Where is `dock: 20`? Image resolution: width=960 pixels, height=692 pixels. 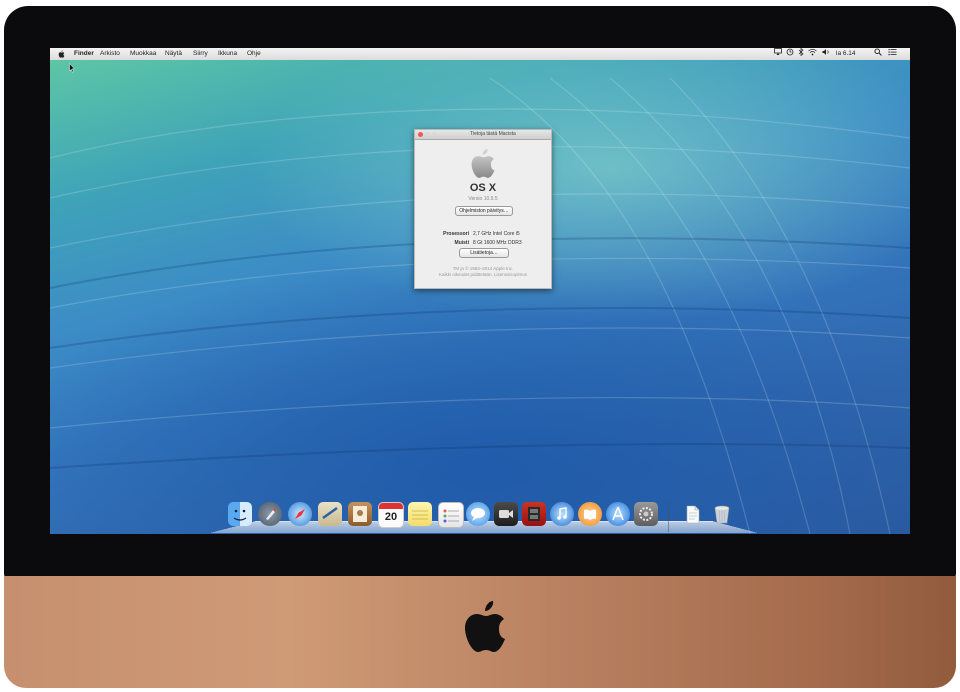
dock: 20 is located at coordinates (484, 517).